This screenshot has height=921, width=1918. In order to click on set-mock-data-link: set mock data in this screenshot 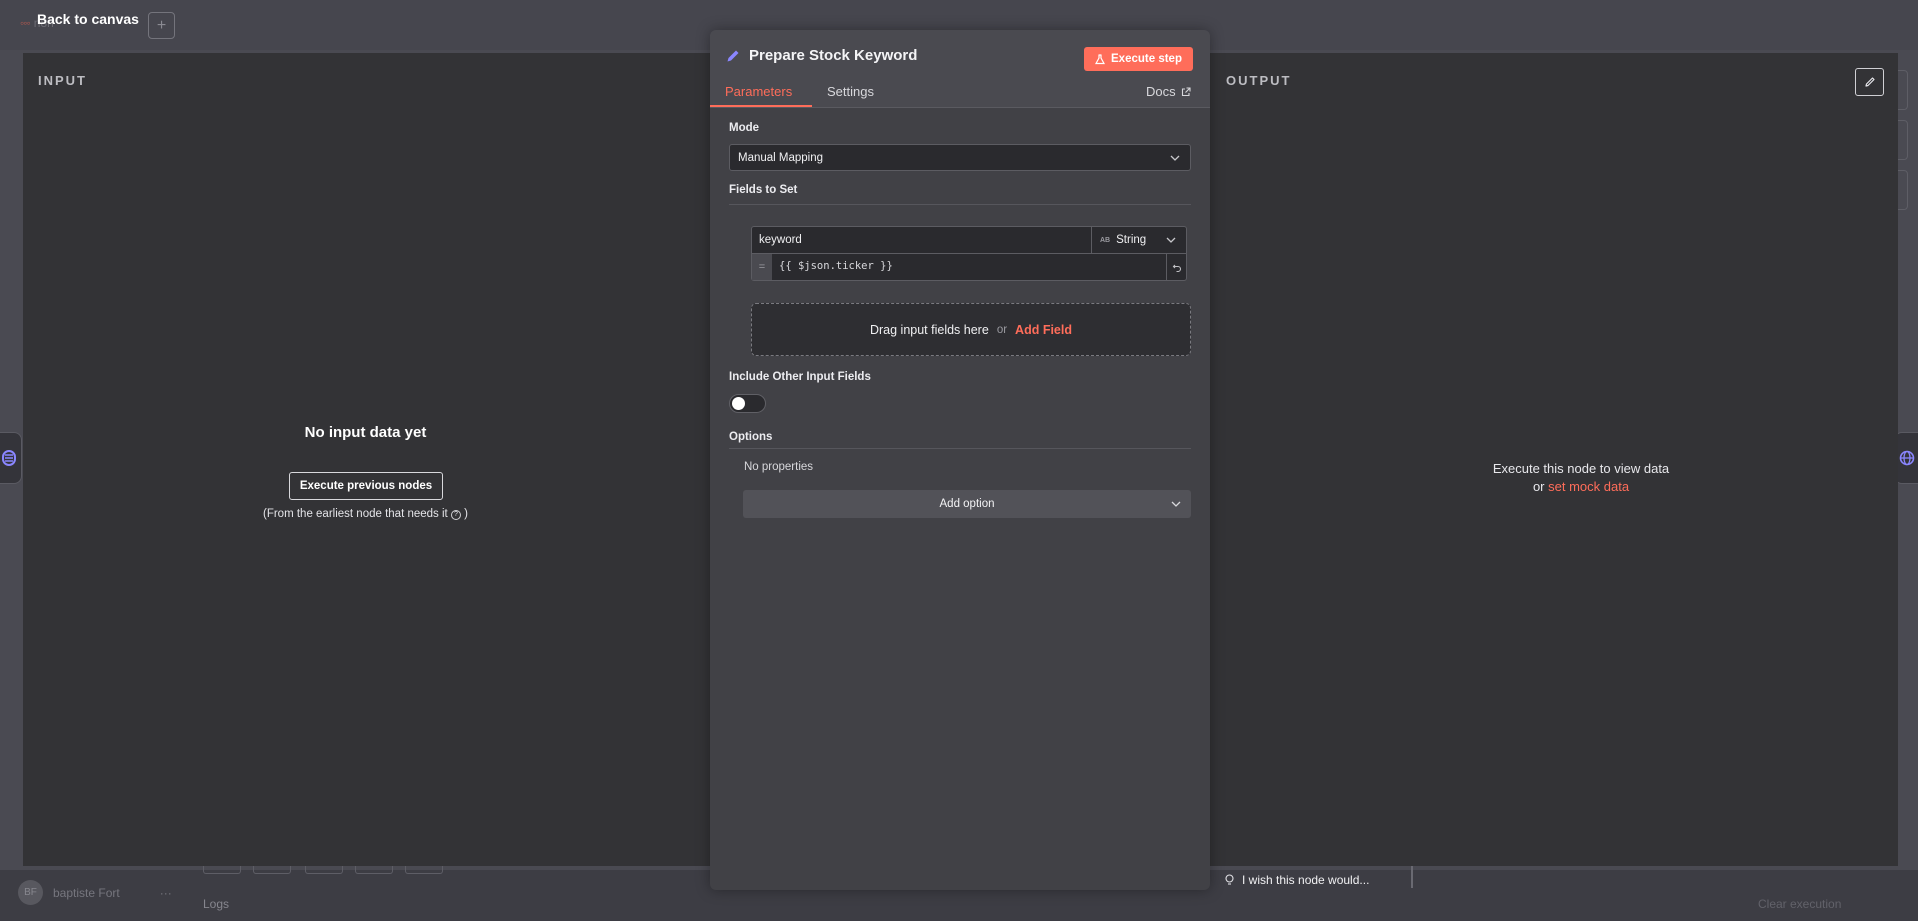, I will do `click(1588, 486)`.